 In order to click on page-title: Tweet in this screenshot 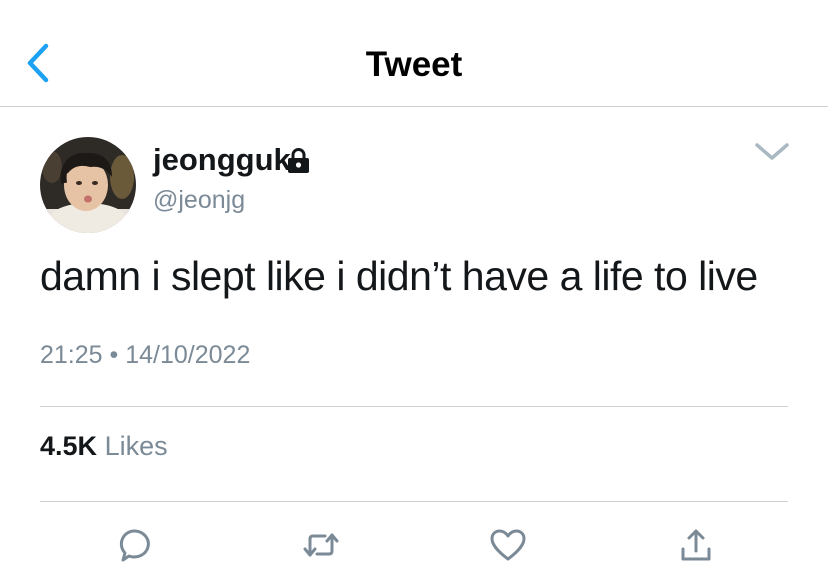, I will do `click(414, 64)`.